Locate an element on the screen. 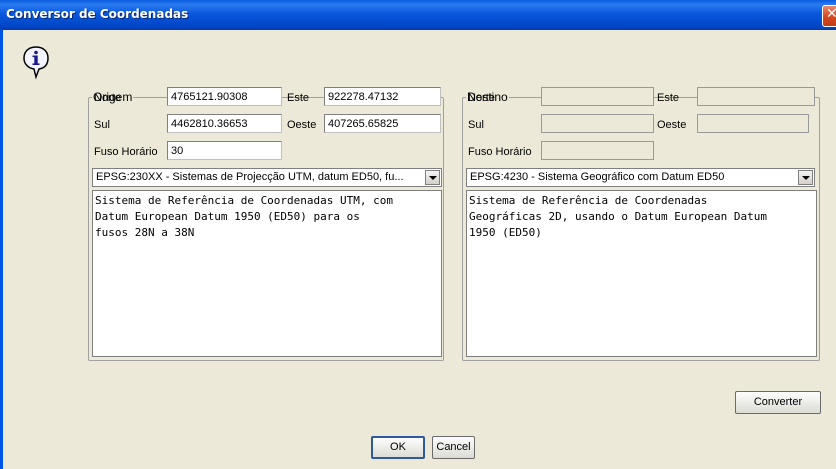  window-title: Conversor de Coordenadas is located at coordinates (97, 14).